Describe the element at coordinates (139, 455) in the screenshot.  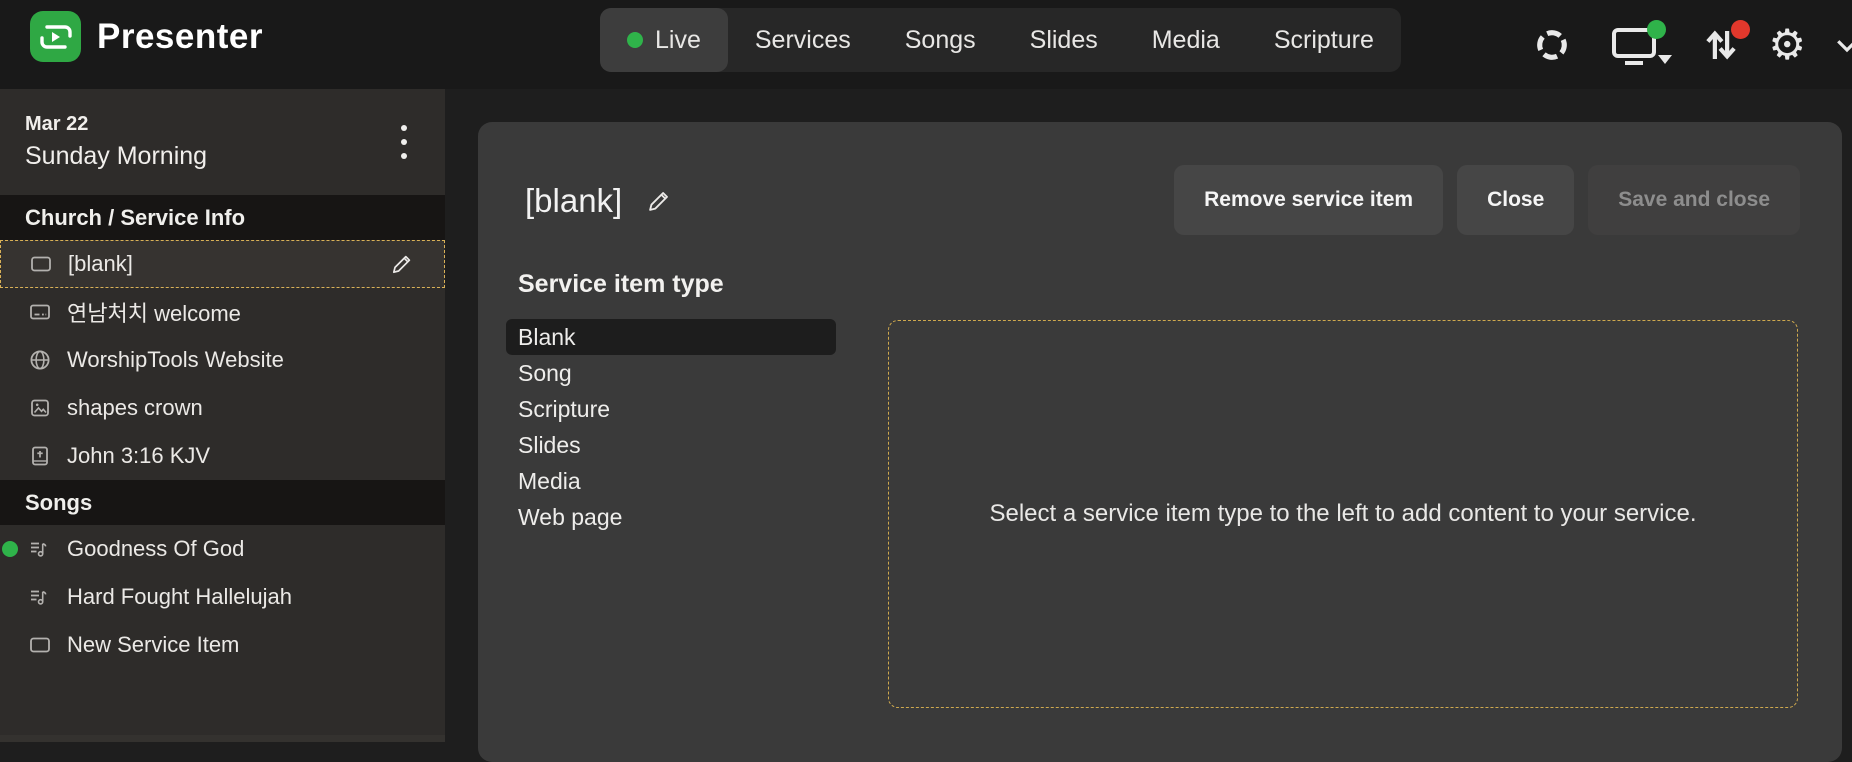
I see `service-item-label: John 3:16 KJV` at that location.